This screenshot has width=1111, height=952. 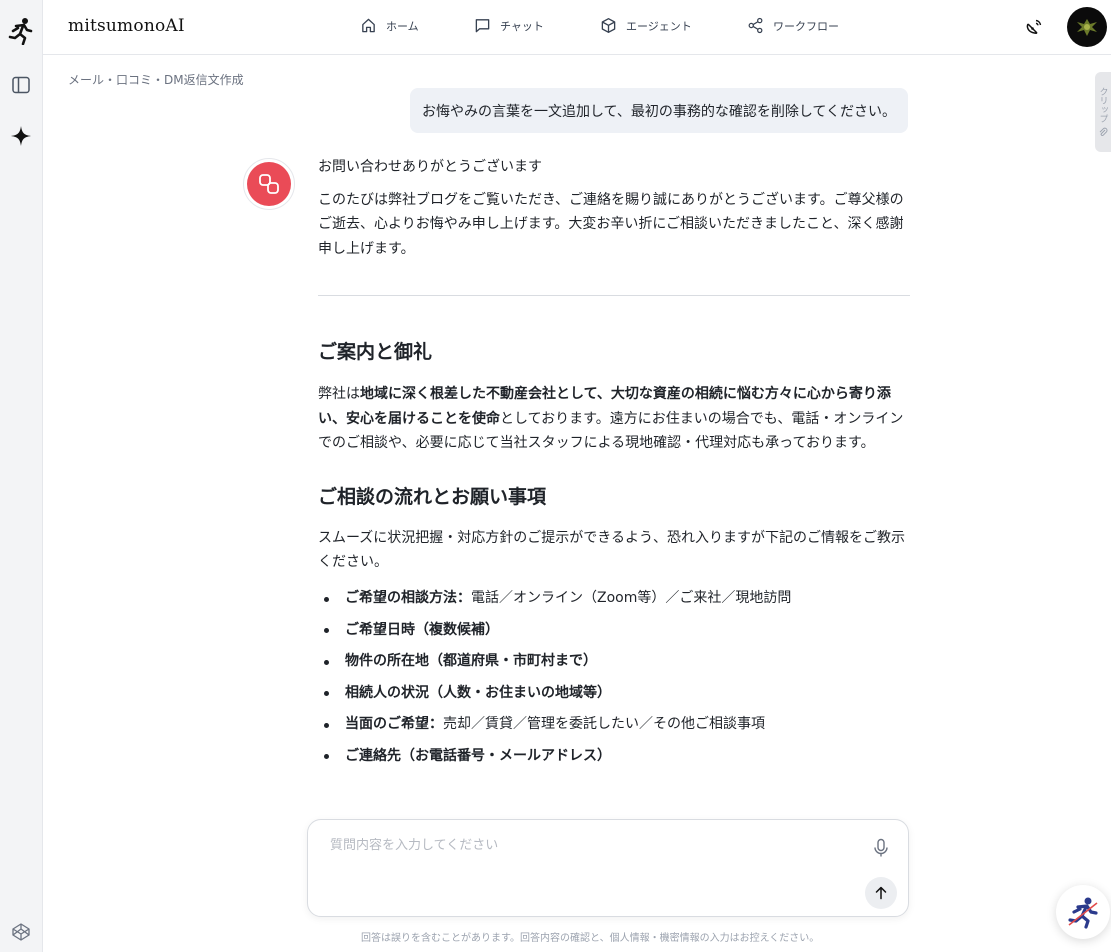 What do you see at coordinates (156, 79) in the screenshot?
I see `breadcrumb: メール・口コミ・DM返信文作成` at bounding box center [156, 79].